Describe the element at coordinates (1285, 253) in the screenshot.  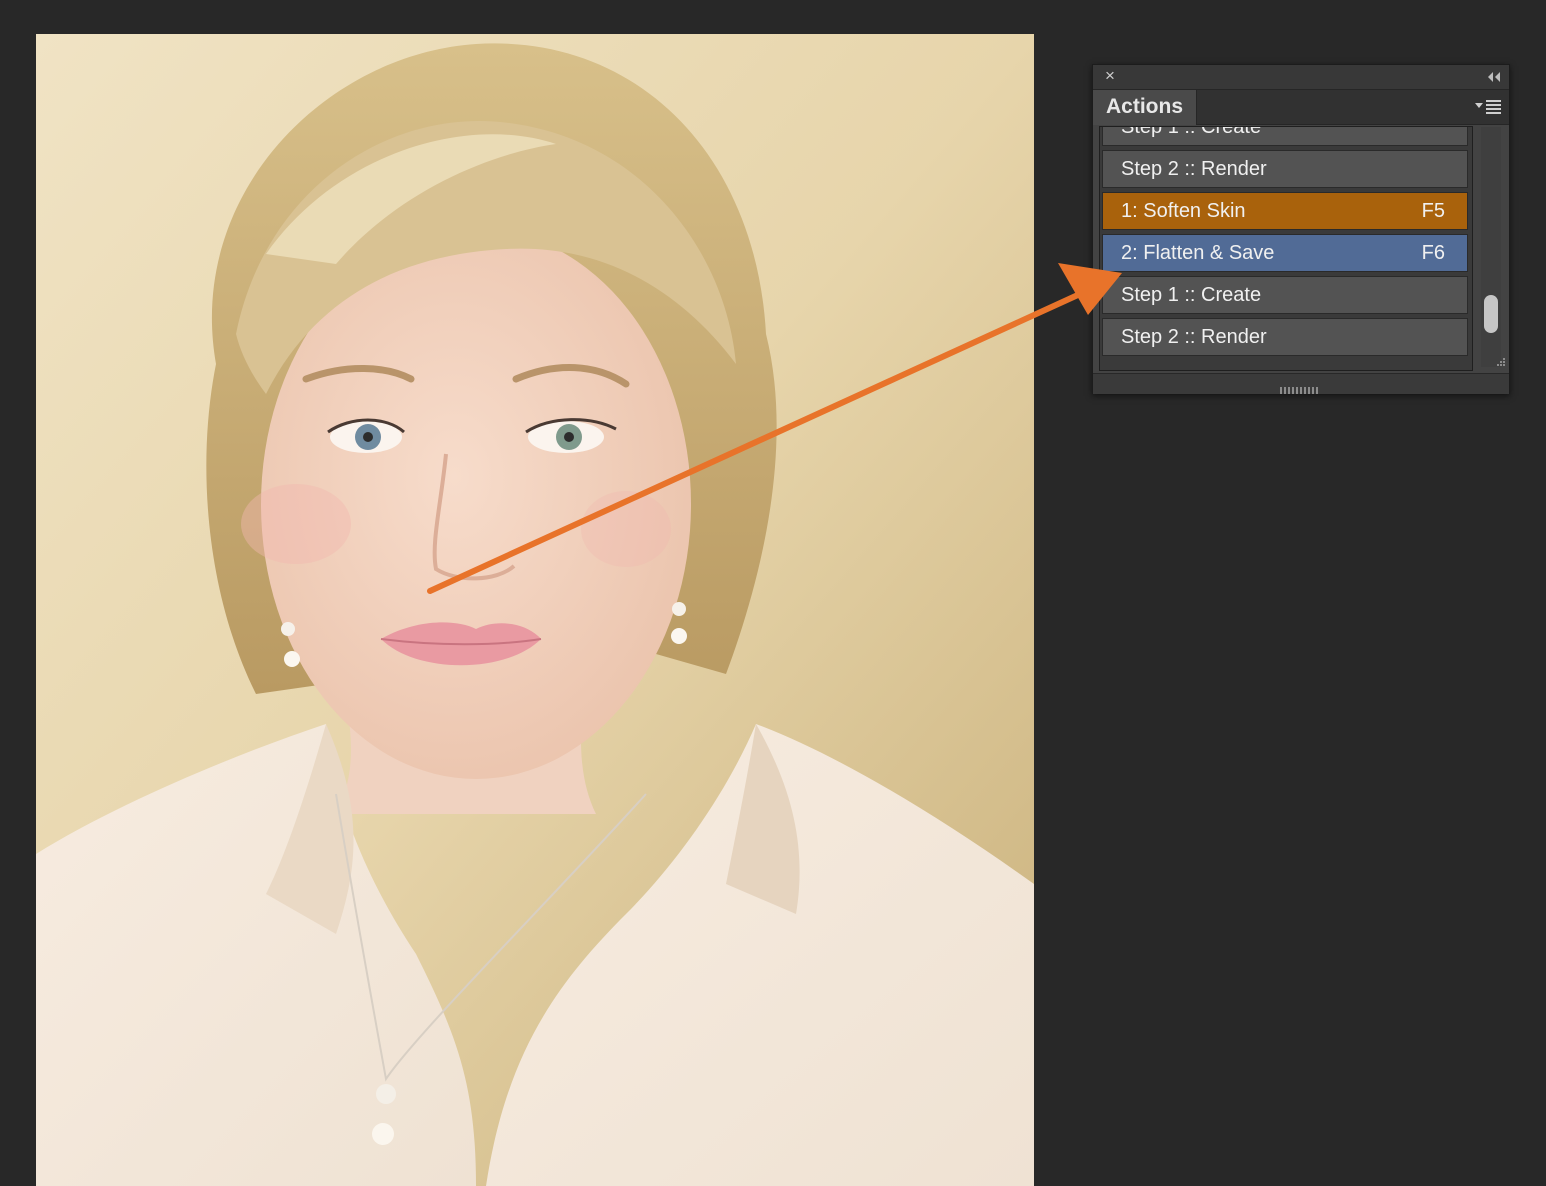
I see `action-row-flatten-save: 2: Flatten & Save F6` at that location.